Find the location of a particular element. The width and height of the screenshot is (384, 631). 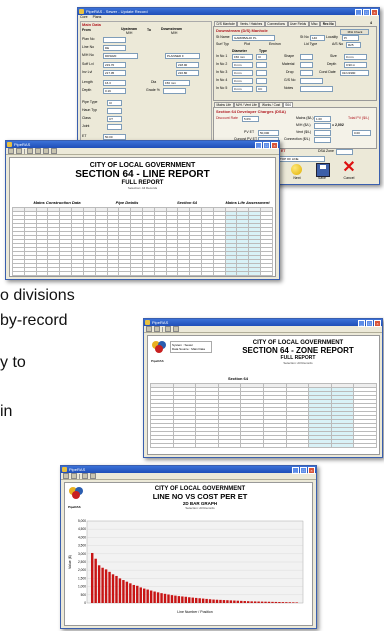

size-field: 0 mm is located at coordinates (355, 57).